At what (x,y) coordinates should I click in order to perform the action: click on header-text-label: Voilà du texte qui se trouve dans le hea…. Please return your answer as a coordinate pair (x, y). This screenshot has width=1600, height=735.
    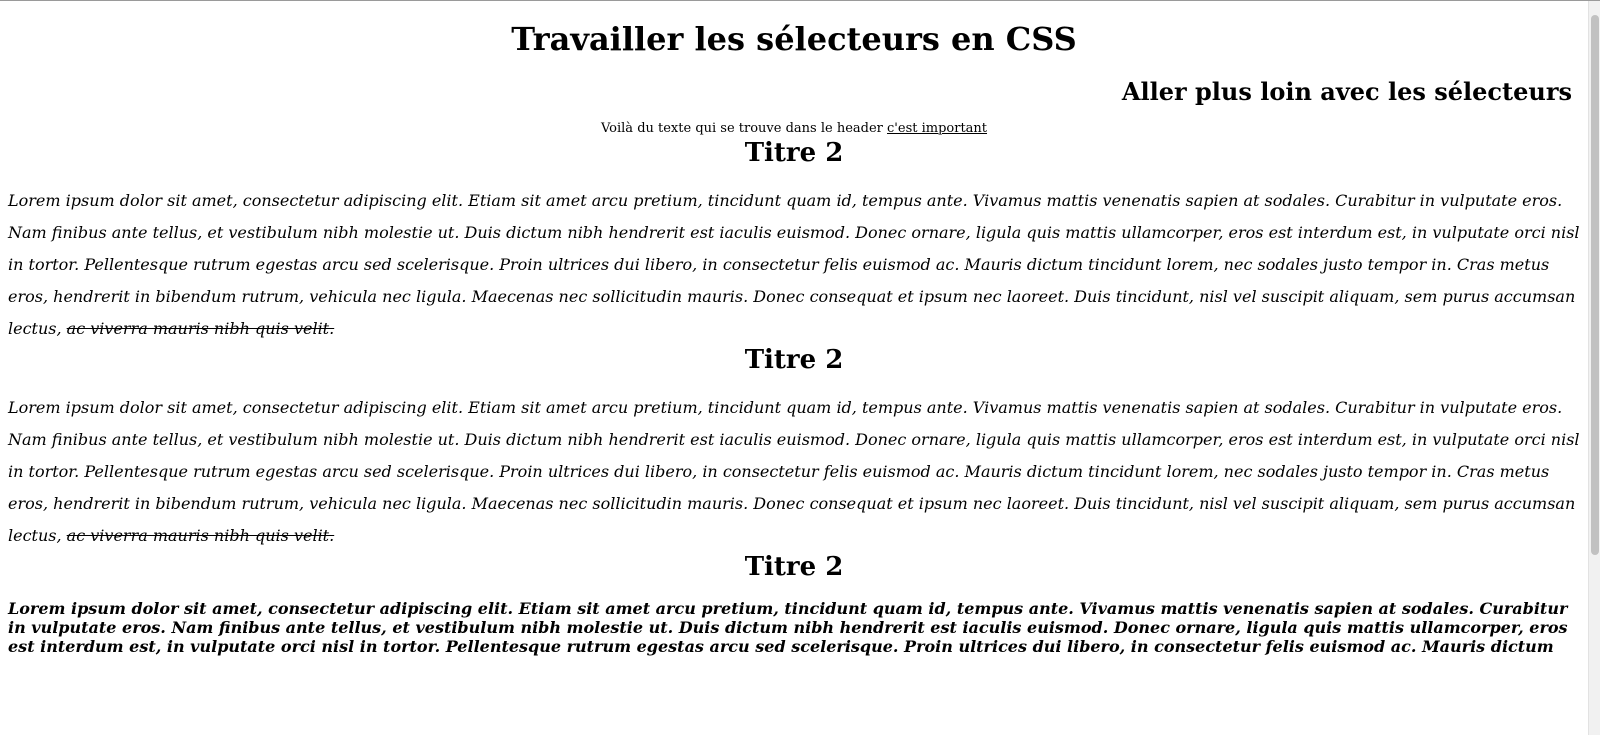
    Looking at the image, I should click on (744, 128).